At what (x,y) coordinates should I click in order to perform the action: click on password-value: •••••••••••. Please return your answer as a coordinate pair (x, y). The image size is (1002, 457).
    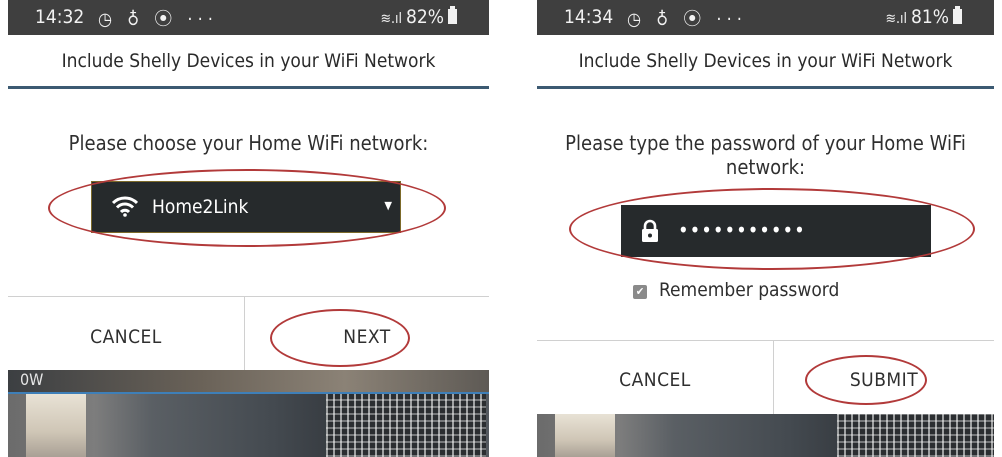
    Looking at the image, I should click on (742, 230).